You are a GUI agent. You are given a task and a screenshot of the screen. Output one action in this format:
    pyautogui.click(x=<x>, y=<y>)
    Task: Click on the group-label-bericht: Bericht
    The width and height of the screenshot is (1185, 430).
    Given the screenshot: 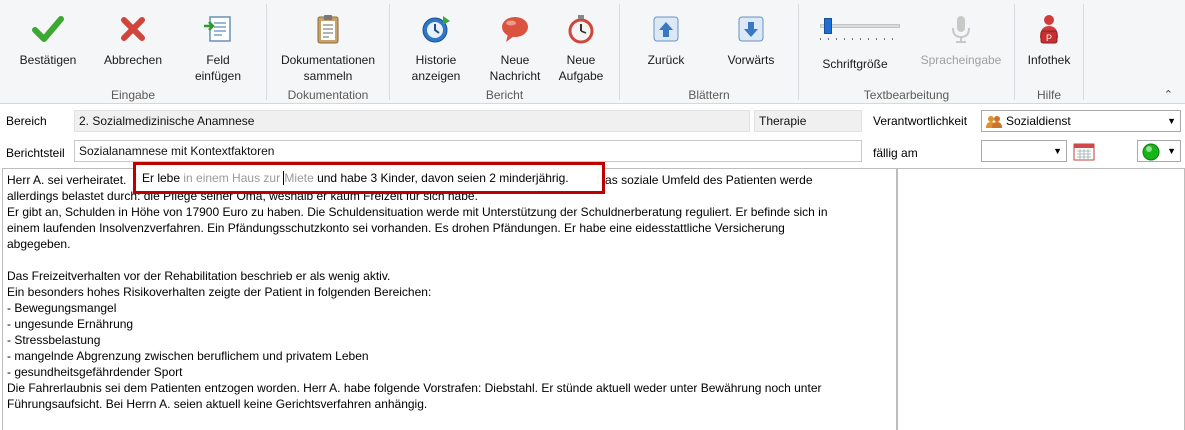 What is the action you would take?
    pyautogui.click(x=504, y=95)
    